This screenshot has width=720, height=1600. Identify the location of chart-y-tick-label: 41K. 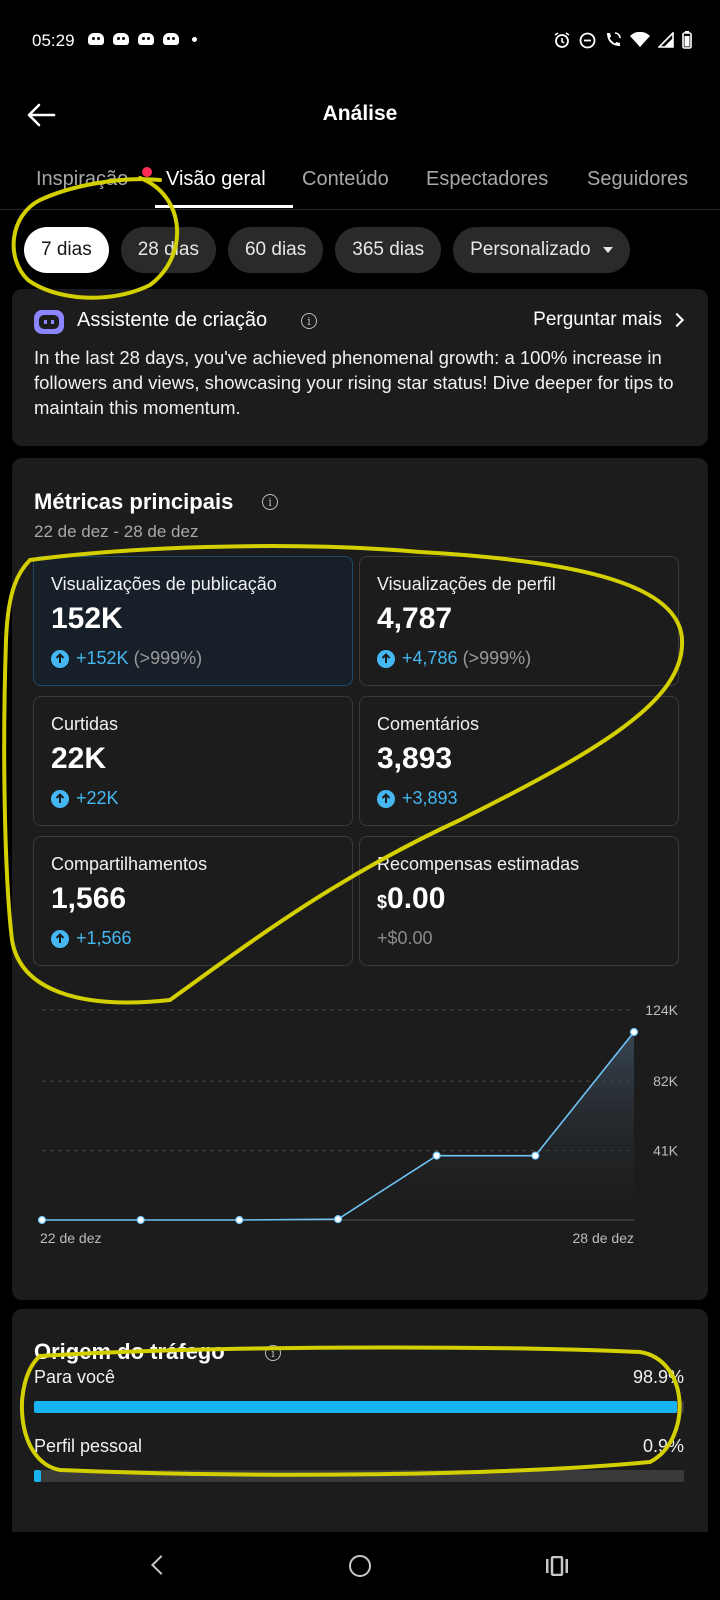
(666, 1151).